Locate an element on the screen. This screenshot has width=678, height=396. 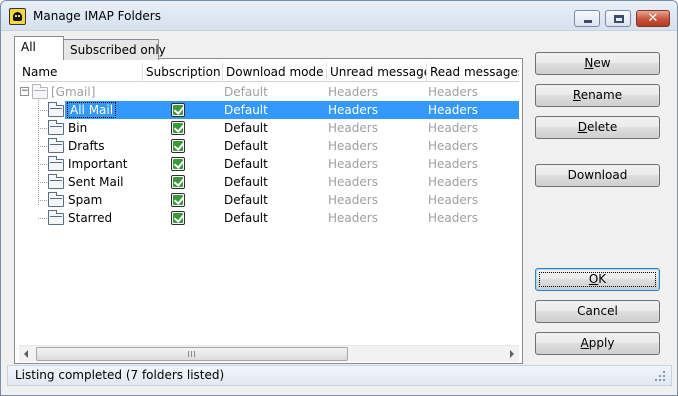
close-button: ✕ is located at coordinates (653, 18).